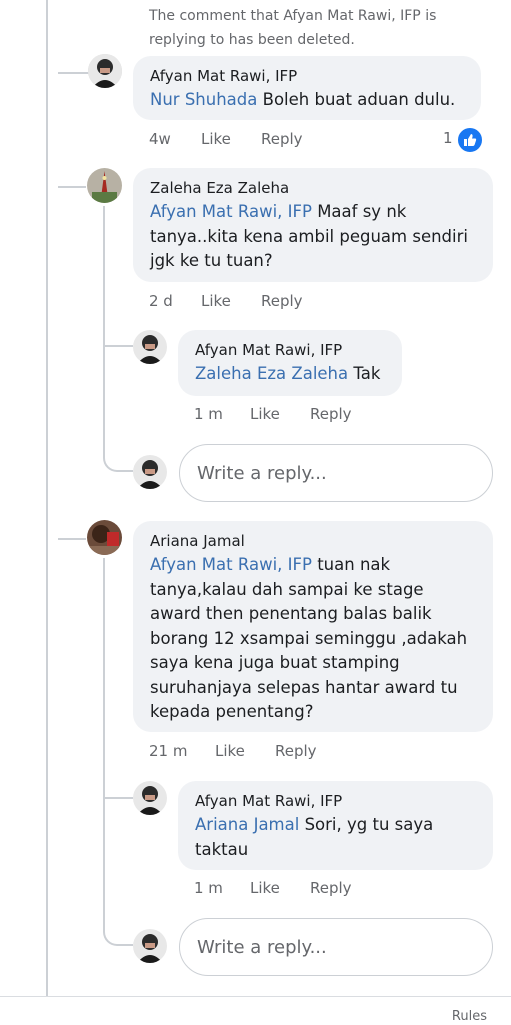  What do you see at coordinates (366, 824) in the screenshot?
I see `comment-text: Sori, yg tu saya` at bounding box center [366, 824].